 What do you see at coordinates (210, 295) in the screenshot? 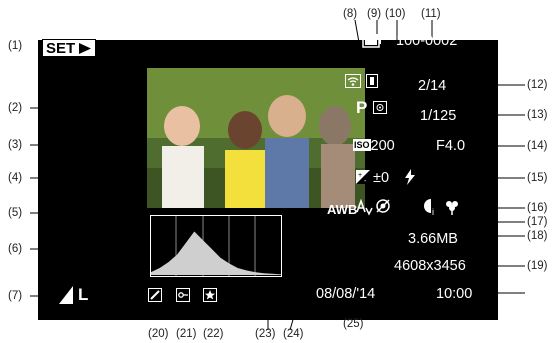
I see `star-icon` at bounding box center [210, 295].